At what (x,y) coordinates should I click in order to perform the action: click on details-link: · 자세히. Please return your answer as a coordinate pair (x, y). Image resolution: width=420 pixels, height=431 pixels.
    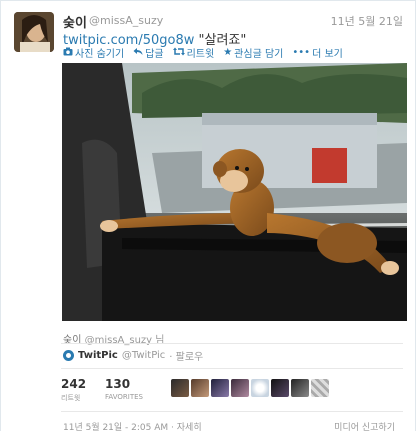
    Looking at the image, I should click on (186, 427).